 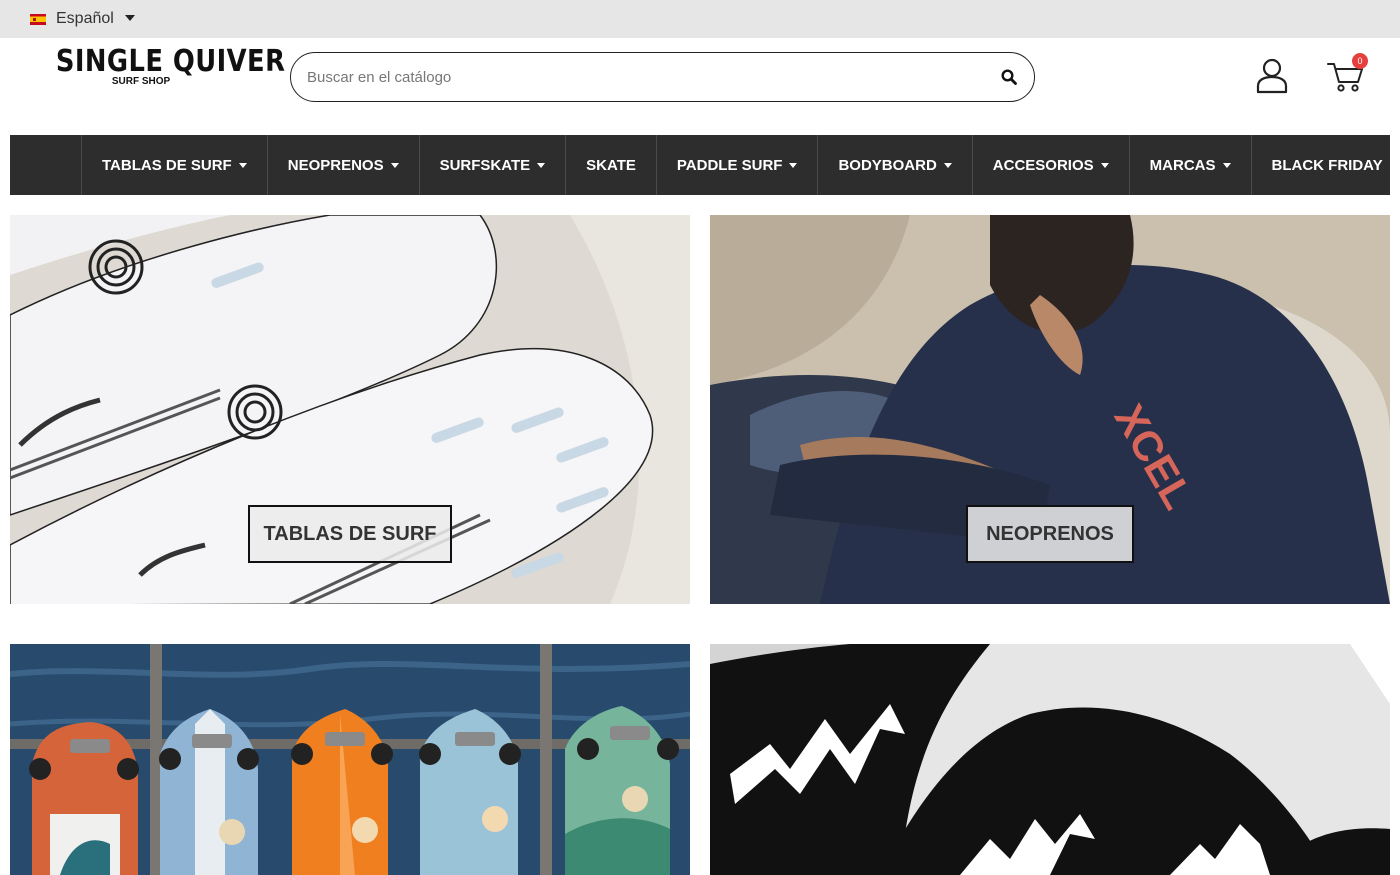 I want to click on nav-item-skate: SKATE, so click(x=611, y=165).